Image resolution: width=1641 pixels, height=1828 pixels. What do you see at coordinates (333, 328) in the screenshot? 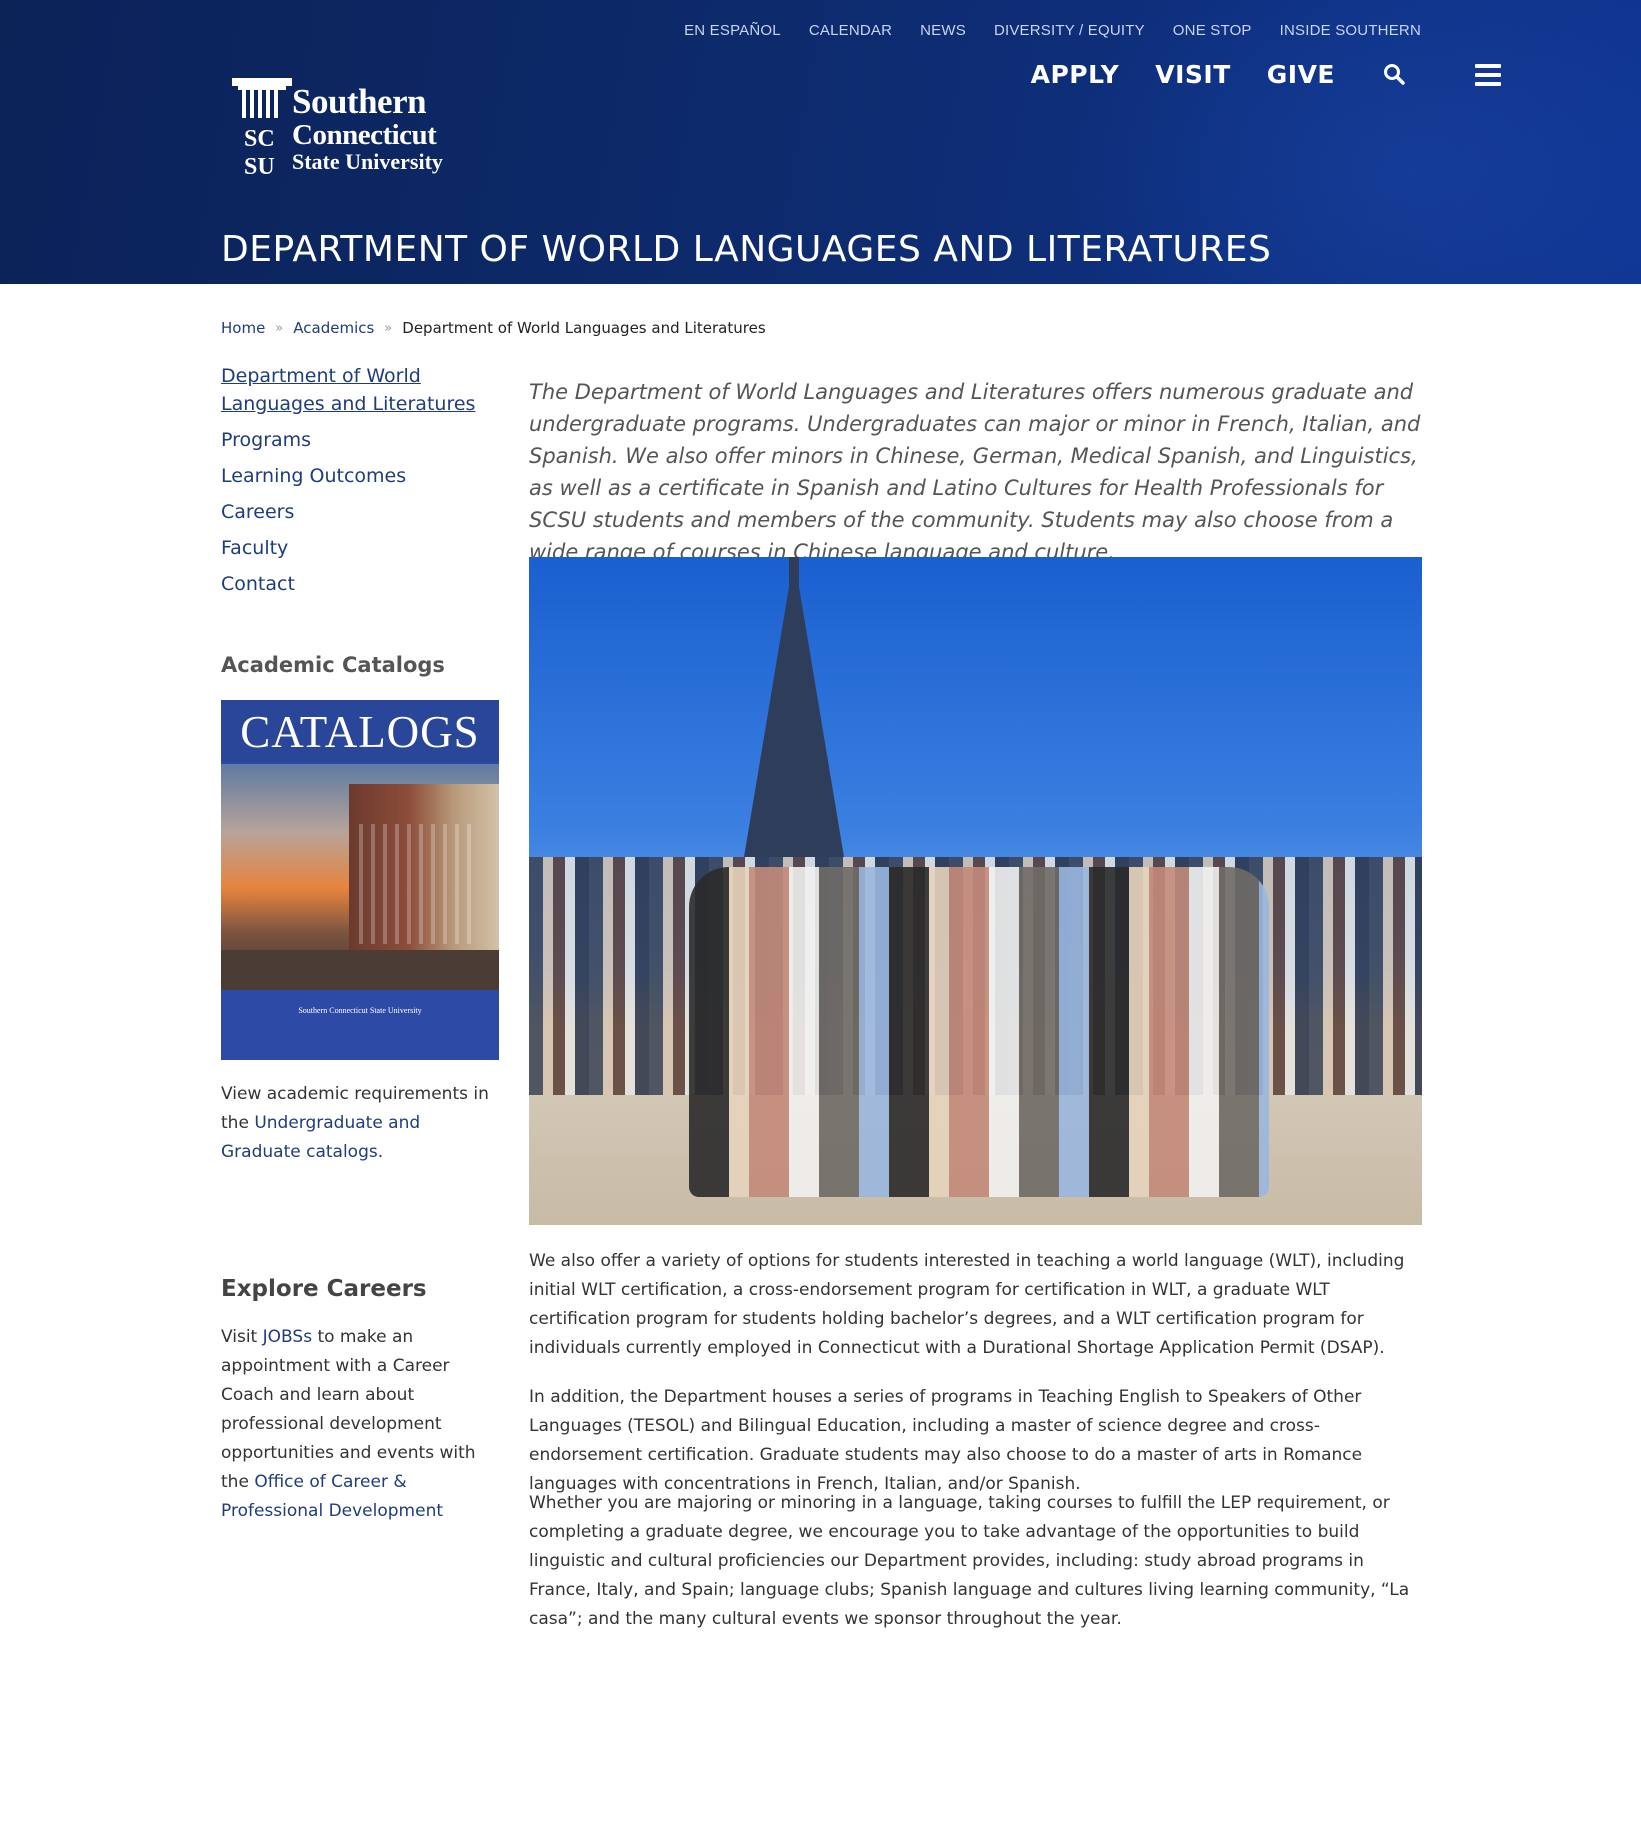
I see `breadcrumb-academics: Academics` at bounding box center [333, 328].